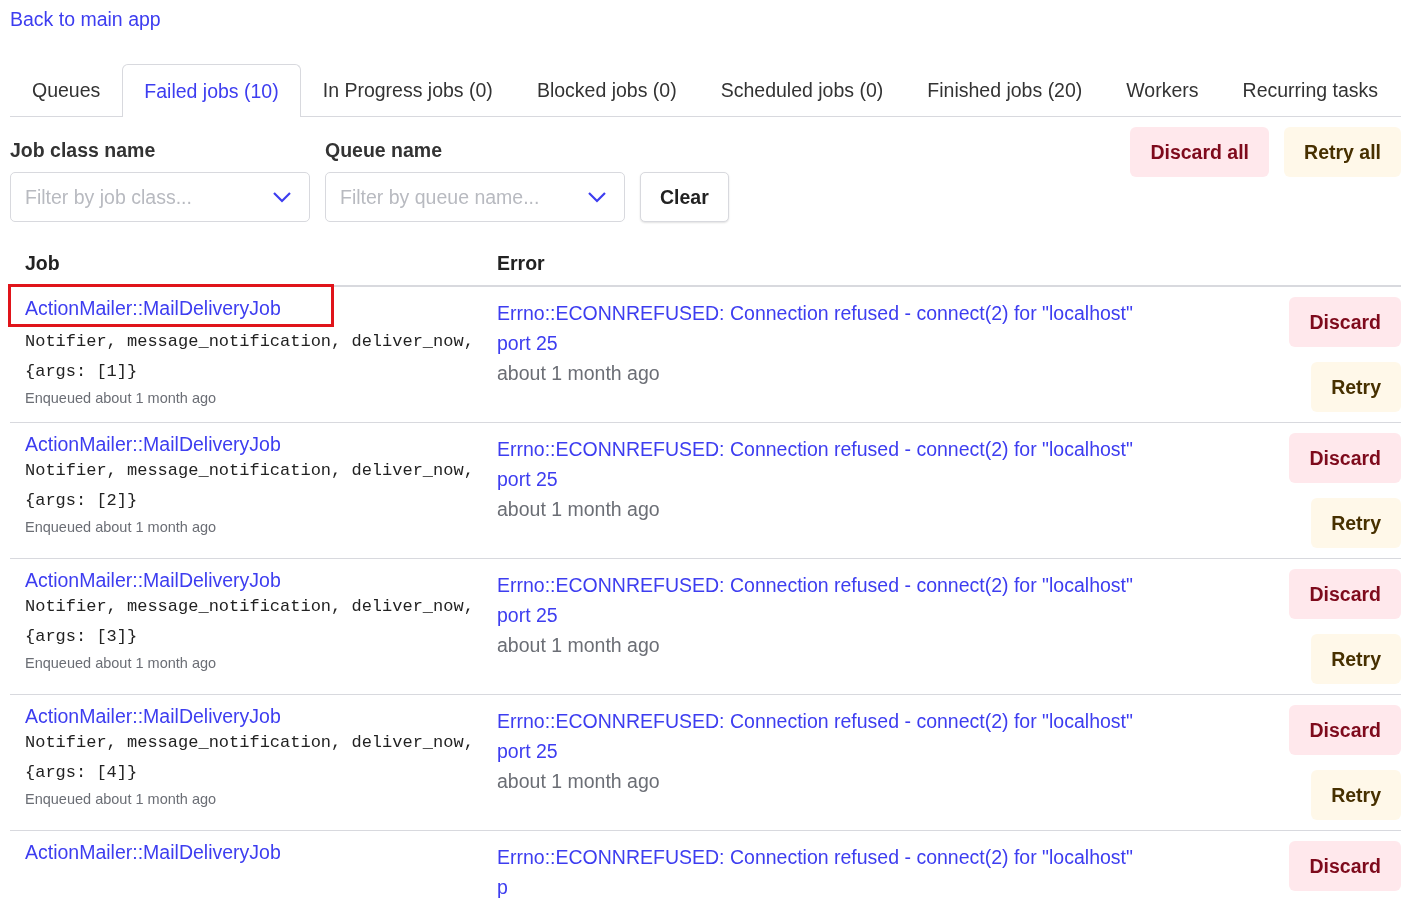 This screenshot has width=1416, height=908. I want to click on tab: Workers, so click(1162, 90).